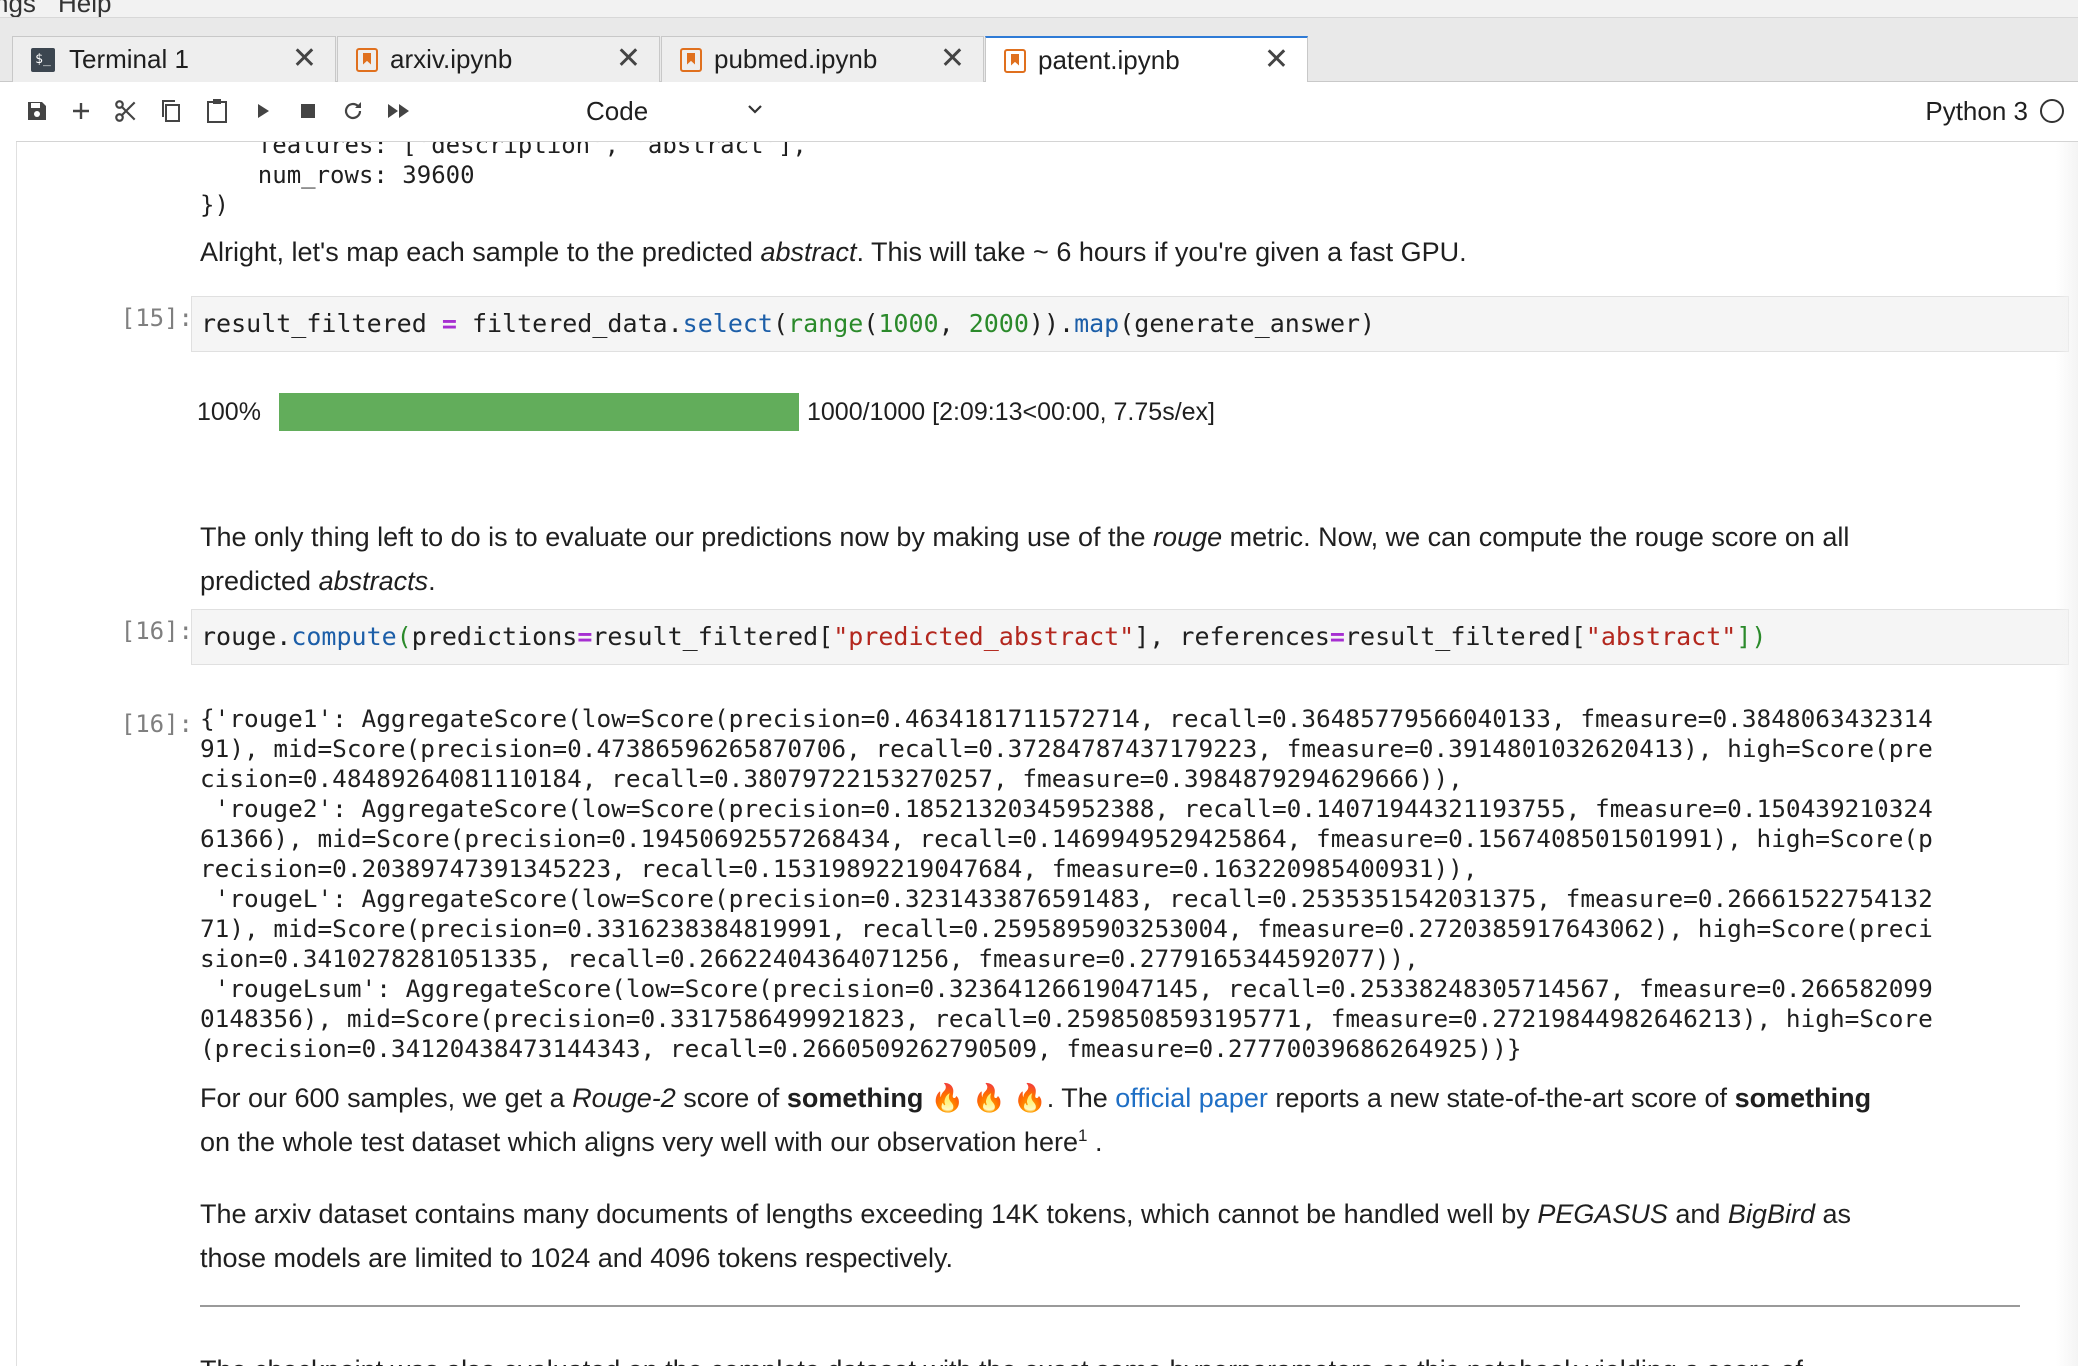  I want to click on stop-icon, so click(308, 111).